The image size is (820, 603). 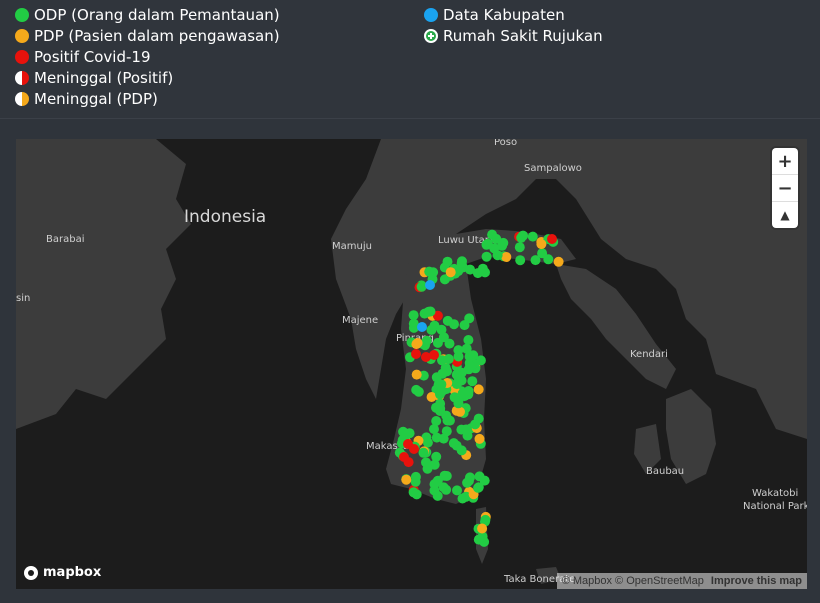 I want to click on legend-label: ODP (Orang dalam Pemantauan), so click(x=157, y=14).